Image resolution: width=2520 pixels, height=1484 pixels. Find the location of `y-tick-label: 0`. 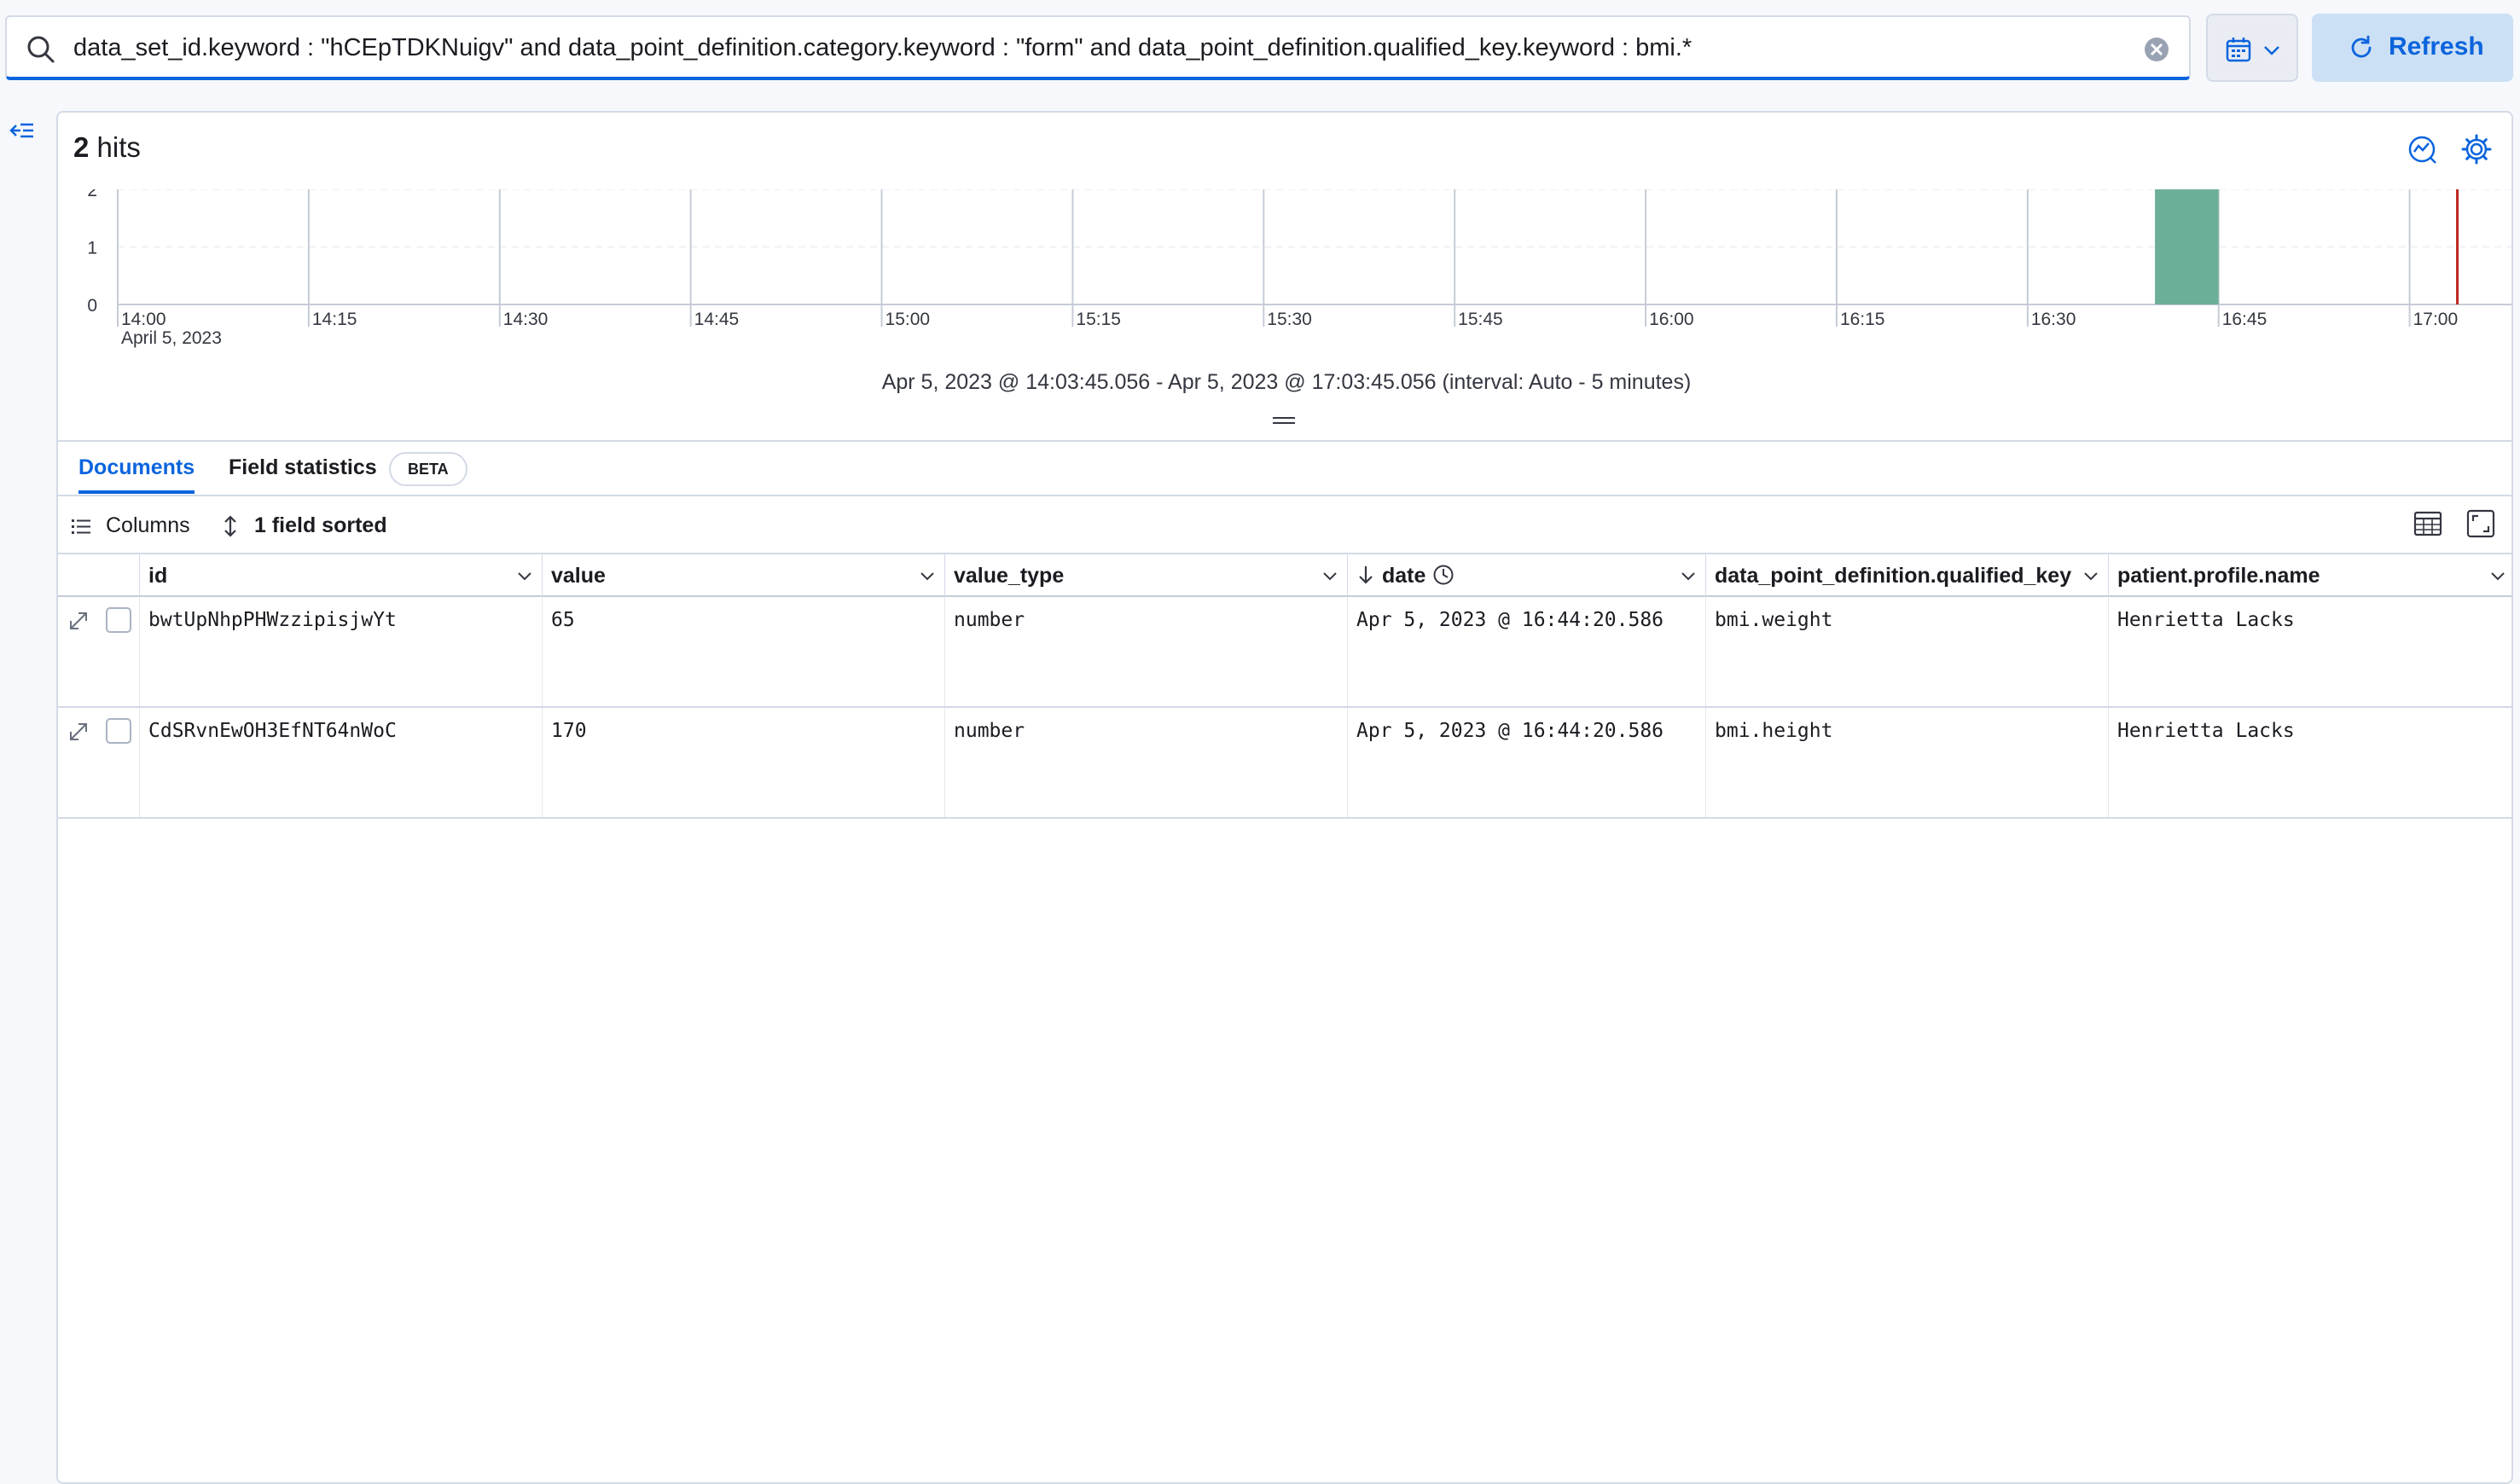

y-tick-label: 0 is located at coordinates (92, 306).